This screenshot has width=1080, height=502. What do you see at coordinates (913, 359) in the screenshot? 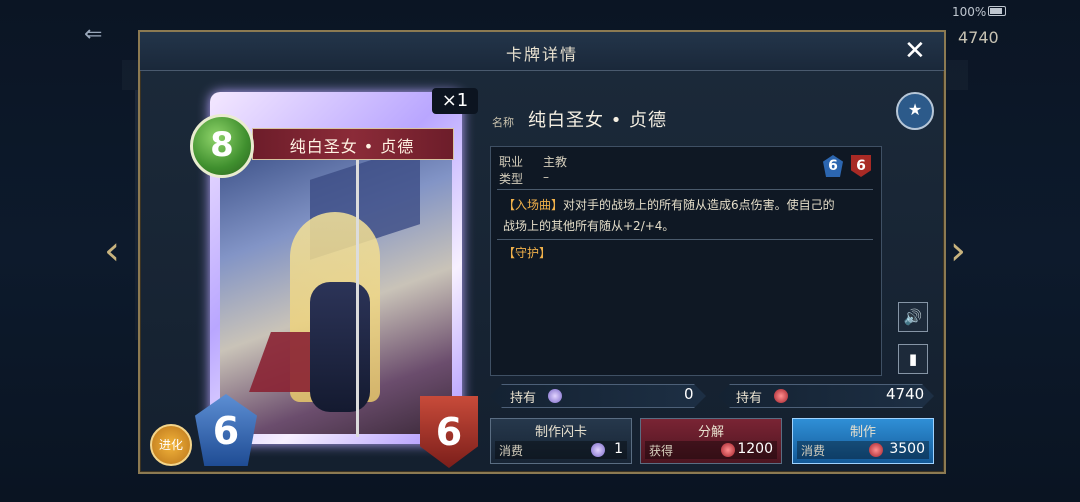
I see `card-story-icon: ▮` at bounding box center [913, 359].